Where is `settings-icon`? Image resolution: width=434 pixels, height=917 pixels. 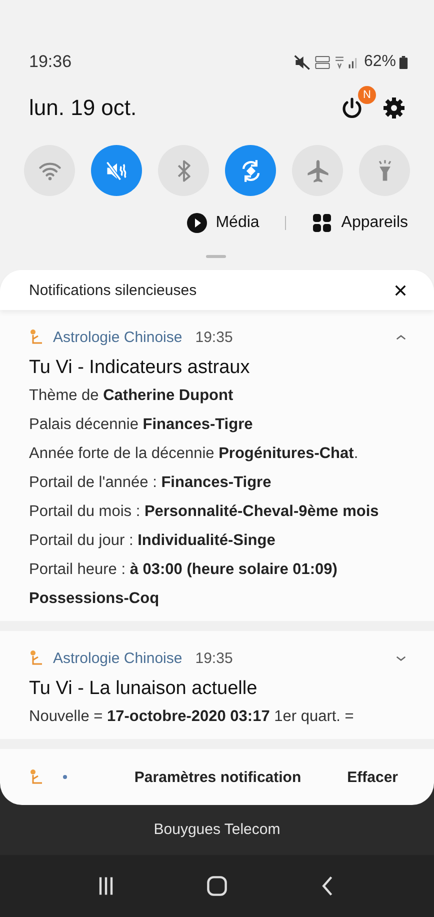 settings-icon is located at coordinates (394, 108).